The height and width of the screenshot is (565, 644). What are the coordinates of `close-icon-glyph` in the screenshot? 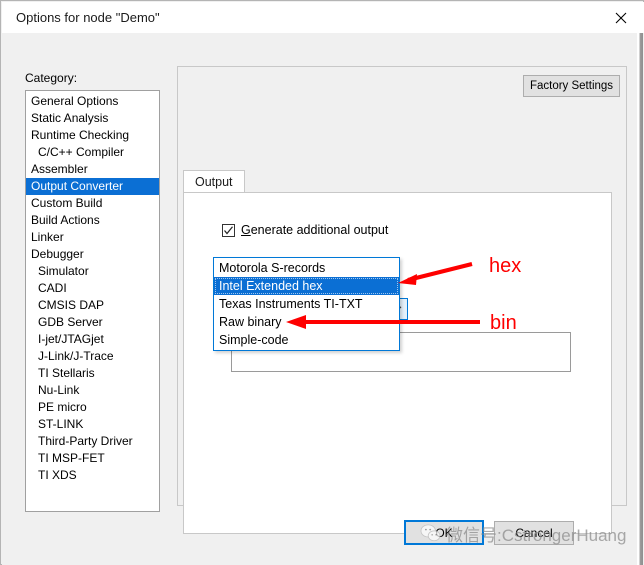 It's located at (621, 17).